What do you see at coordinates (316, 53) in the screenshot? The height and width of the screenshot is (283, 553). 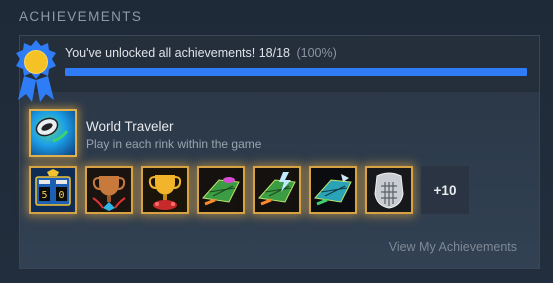 I see `progress-percent: (100%)` at bounding box center [316, 53].